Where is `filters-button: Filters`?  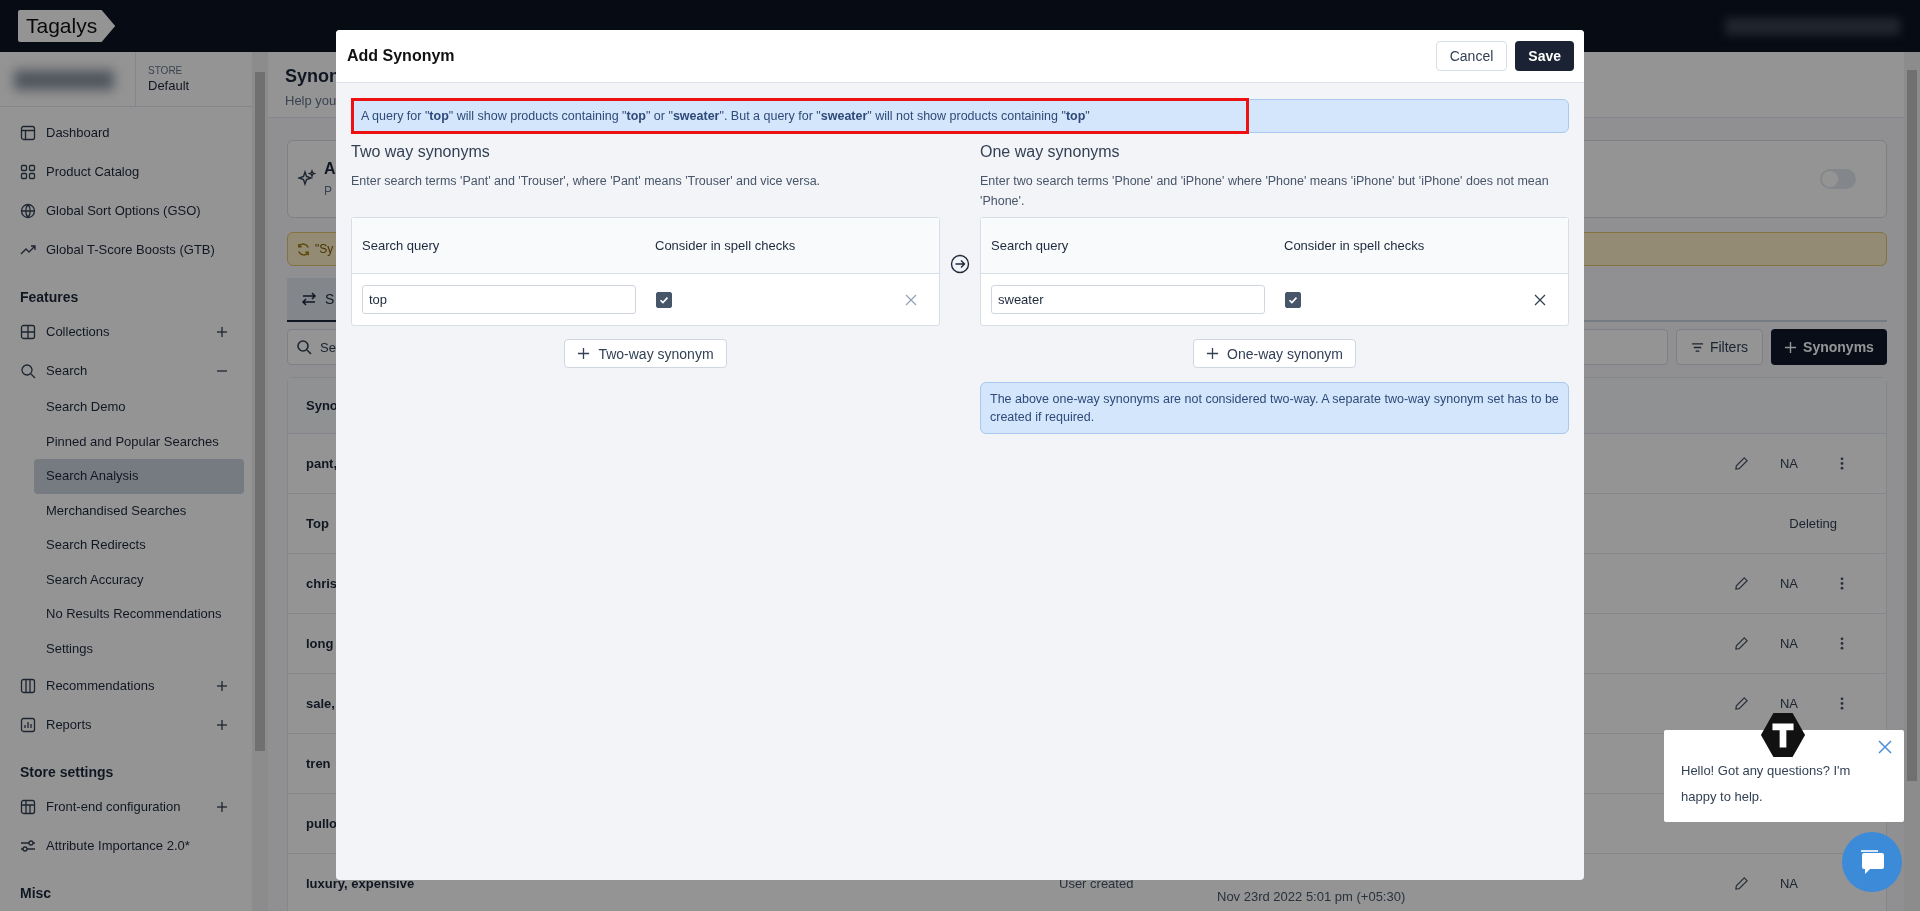 filters-button: Filters is located at coordinates (1719, 347).